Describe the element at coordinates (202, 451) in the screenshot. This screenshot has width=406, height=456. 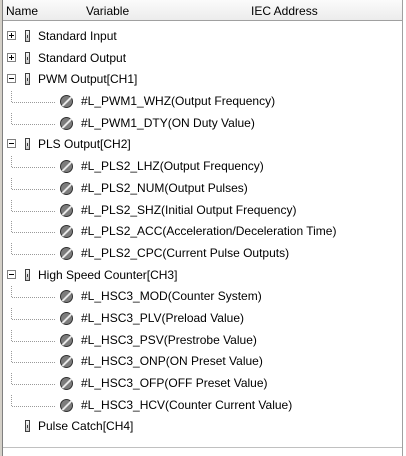
I see `panel-bottom-edge` at that location.